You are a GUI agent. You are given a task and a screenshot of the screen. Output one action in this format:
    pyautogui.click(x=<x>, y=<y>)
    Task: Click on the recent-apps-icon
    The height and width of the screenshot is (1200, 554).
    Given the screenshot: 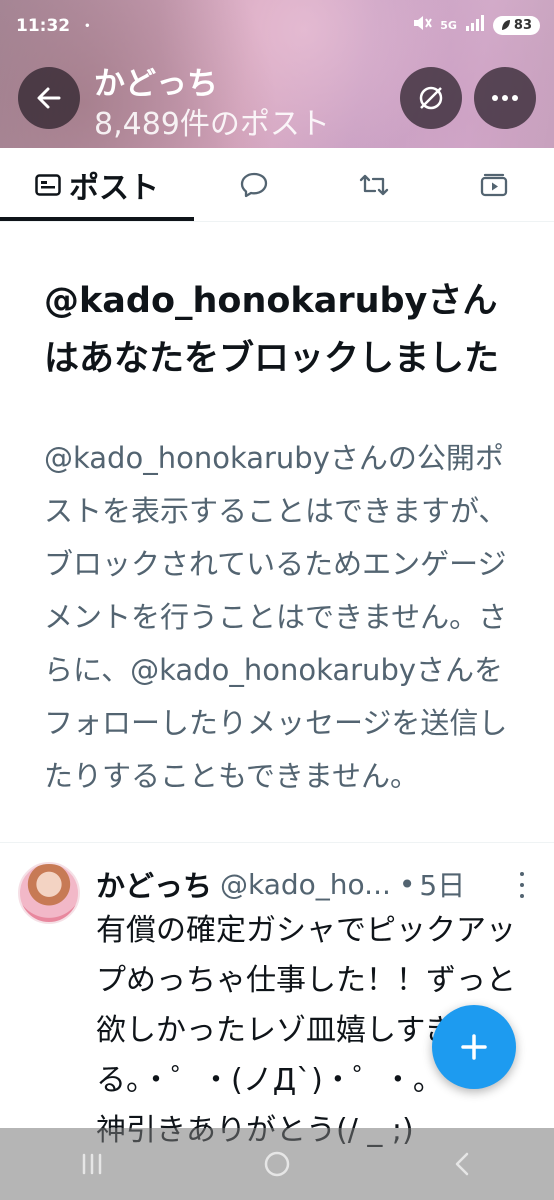 What is the action you would take?
    pyautogui.click(x=92, y=1164)
    